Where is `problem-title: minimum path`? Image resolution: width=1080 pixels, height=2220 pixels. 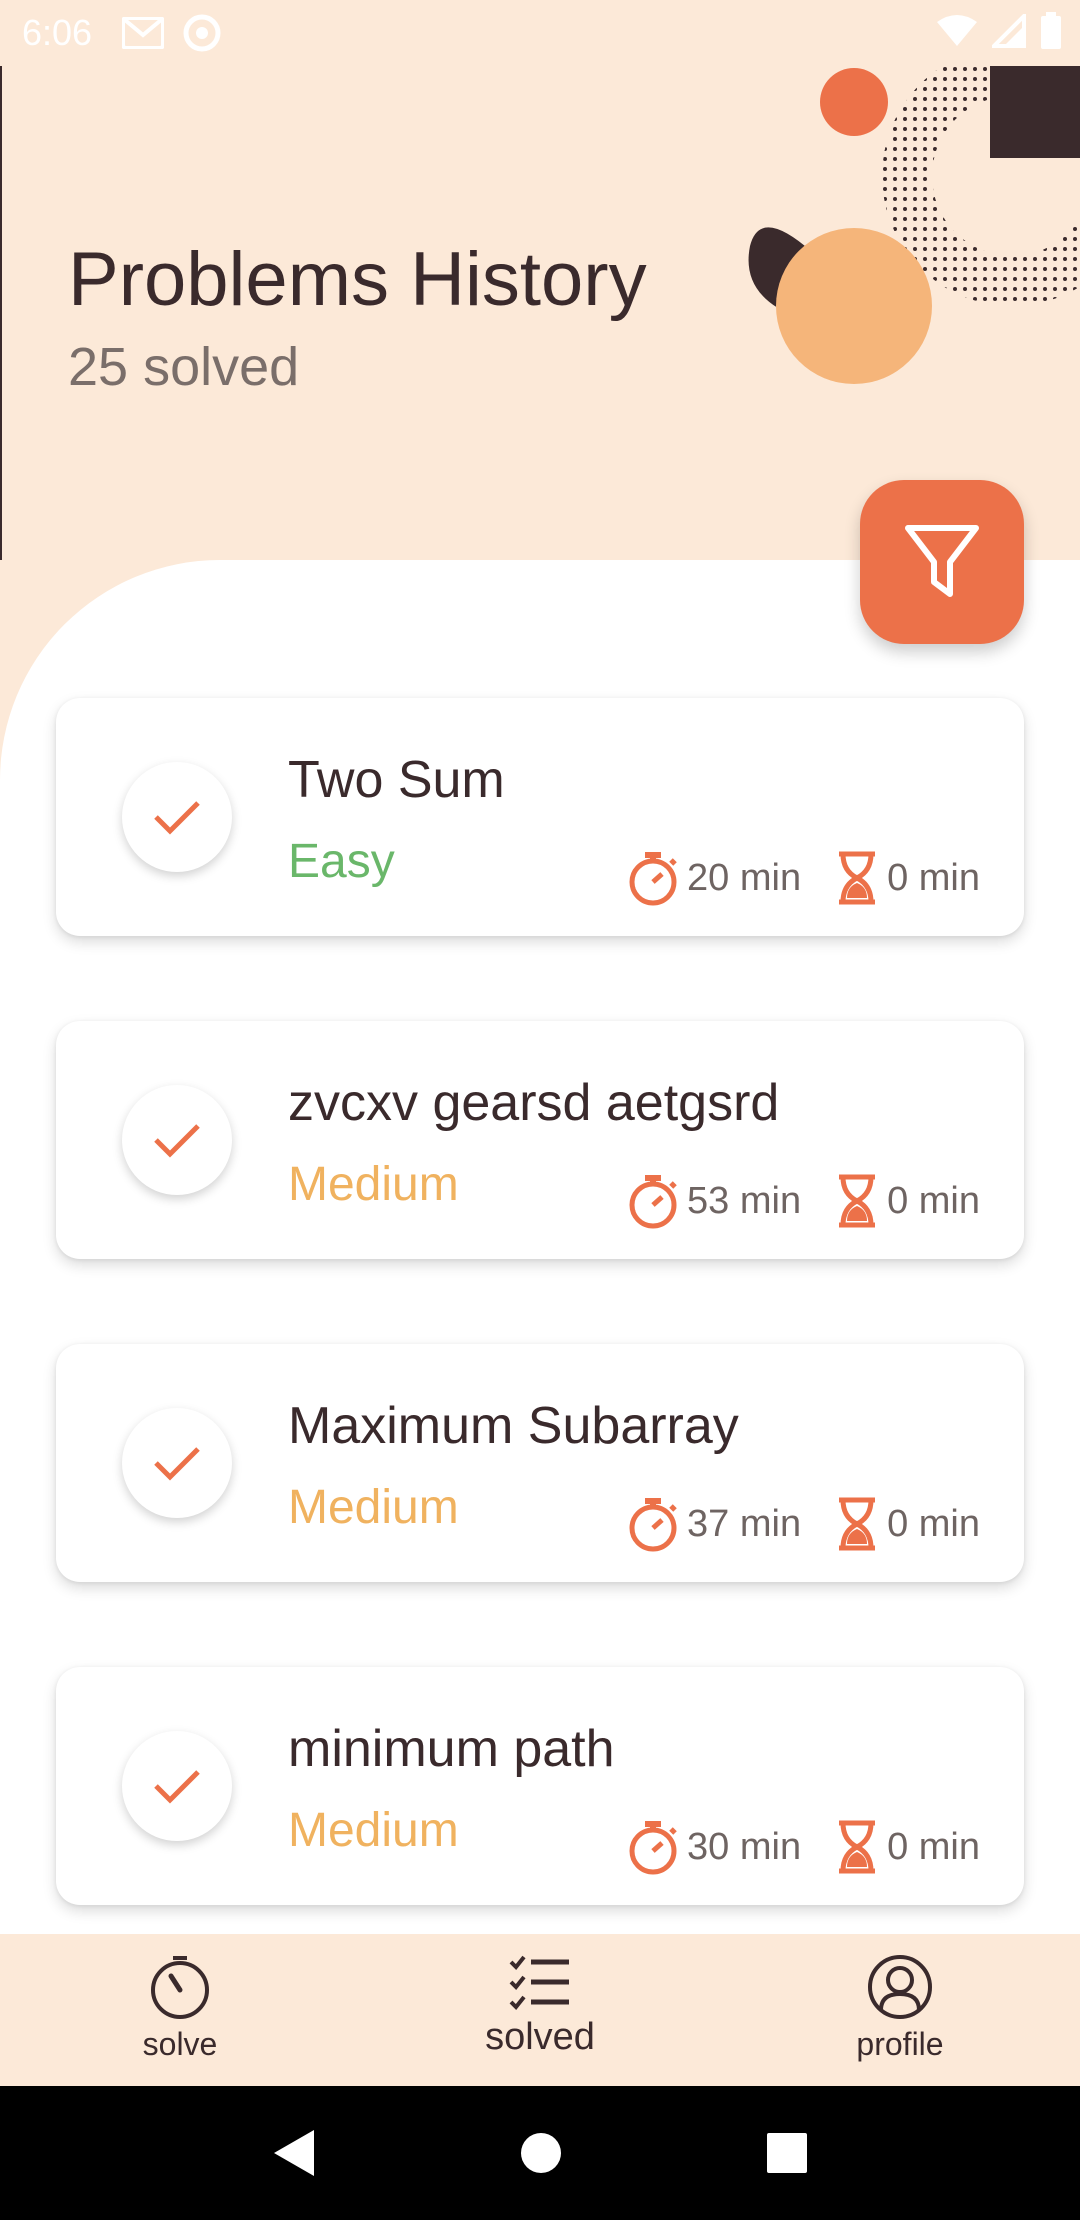
problem-title: minimum path is located at coordinates (451, 1749).